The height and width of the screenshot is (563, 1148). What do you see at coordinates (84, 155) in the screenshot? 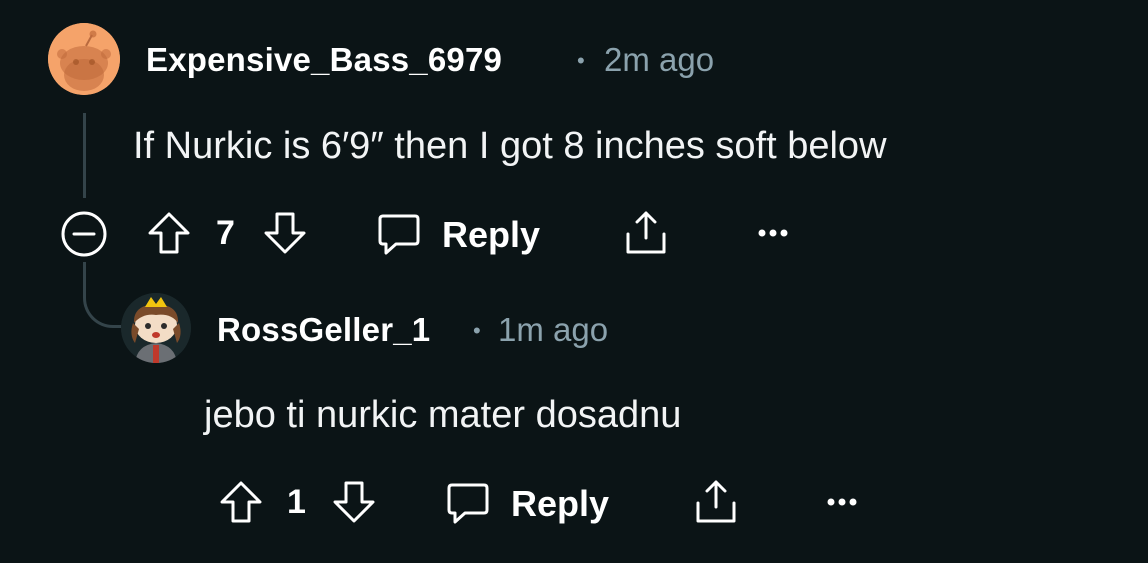
I see `thread-line` at bounding box center [84, 155].